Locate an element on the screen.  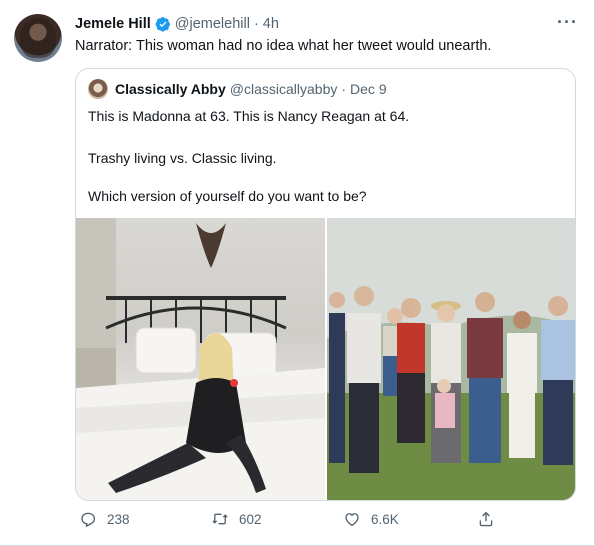
quoted-author-name: Classically Abby is located at coordinates (170, 89).